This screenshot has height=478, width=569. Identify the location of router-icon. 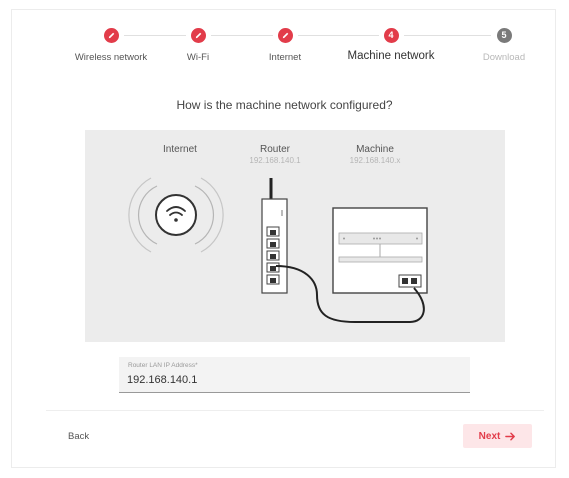
(274, 236).